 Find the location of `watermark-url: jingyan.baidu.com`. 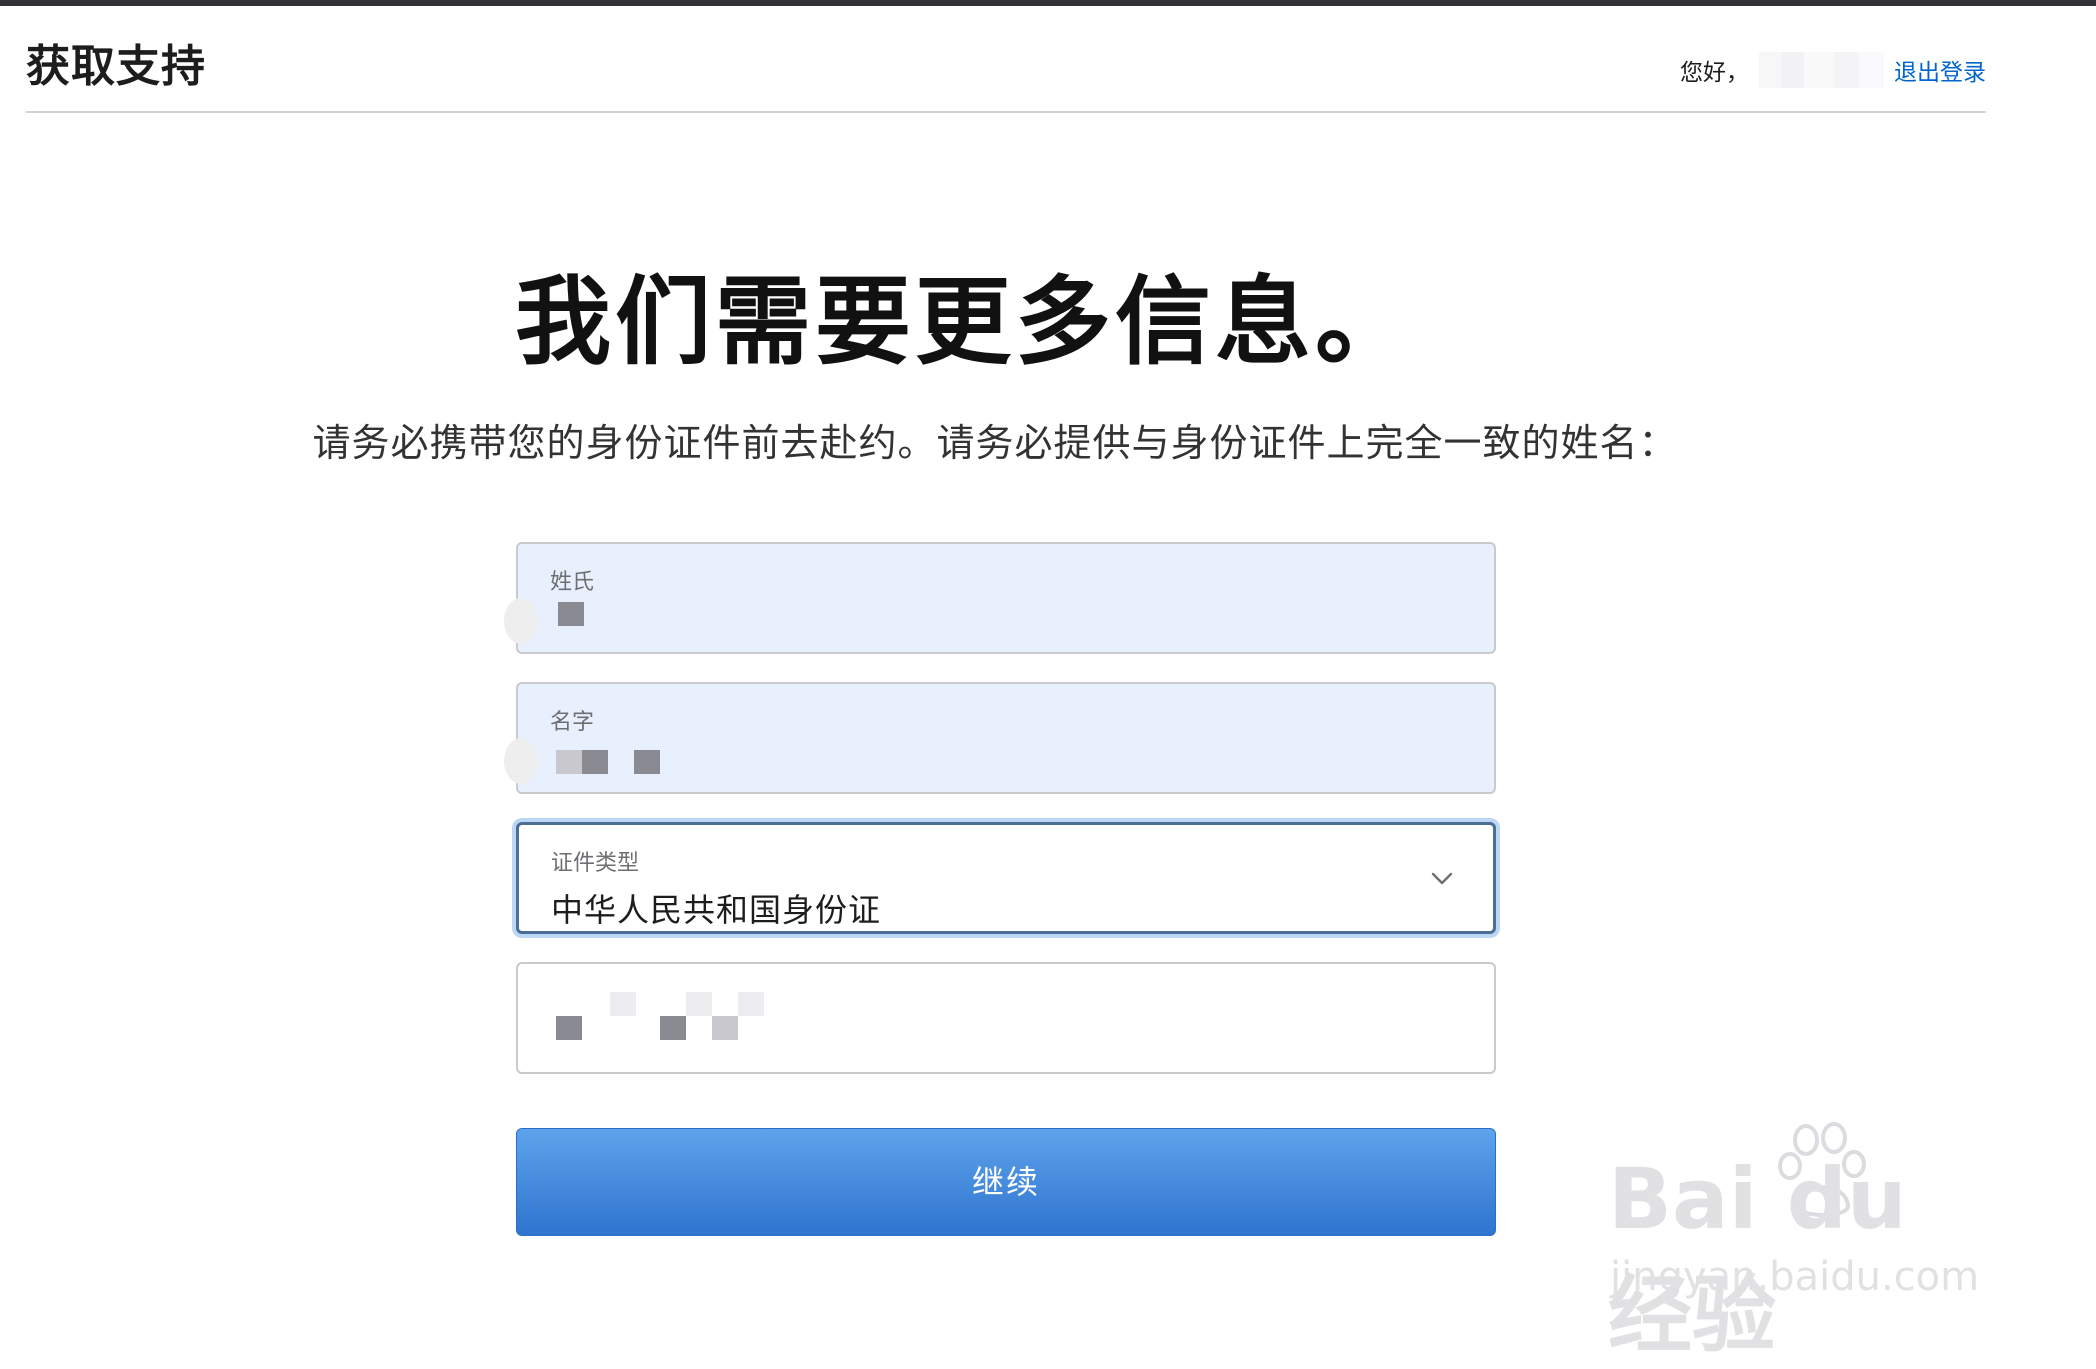

watermark-url: jingyan.baidu.com is located at coordinates (1795, 1277).